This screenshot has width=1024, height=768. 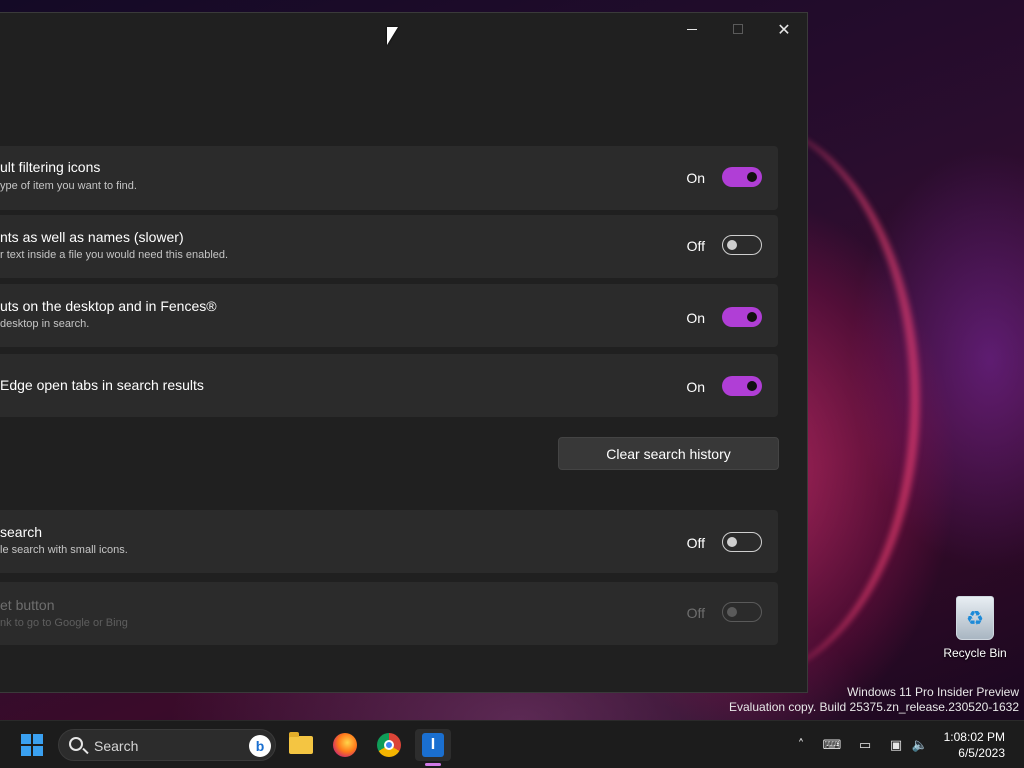 What do you see at coordinates (433, 764) in the screenshot?
I see `active-app-indicator` at bounding box center [433, 764].